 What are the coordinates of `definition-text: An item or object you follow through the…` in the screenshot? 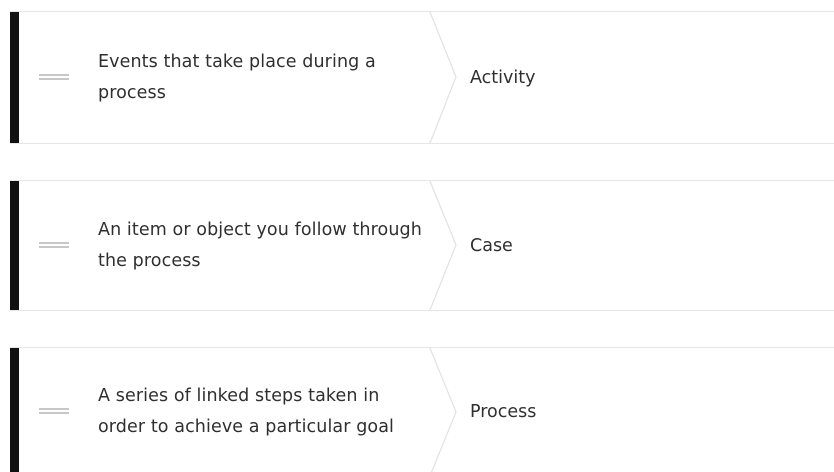 It's located at (260, 245).